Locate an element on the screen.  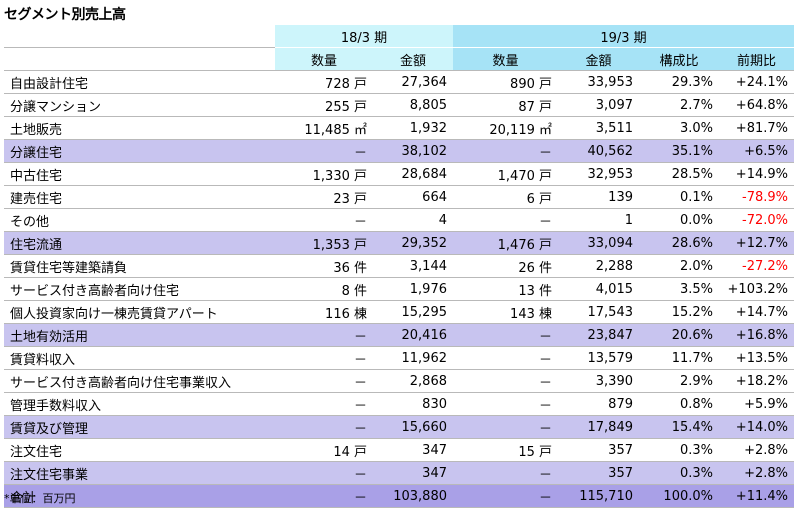
table-row: その他－ 4 － 1 0.0% -72.0% is located at coordinates (399, 220).